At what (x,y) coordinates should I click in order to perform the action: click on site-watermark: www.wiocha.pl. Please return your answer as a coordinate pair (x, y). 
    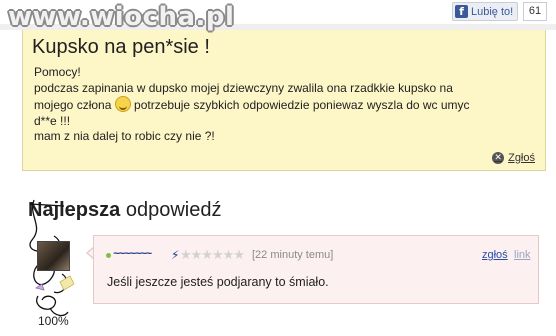
    Looking at the image, I should click on (121, 17).